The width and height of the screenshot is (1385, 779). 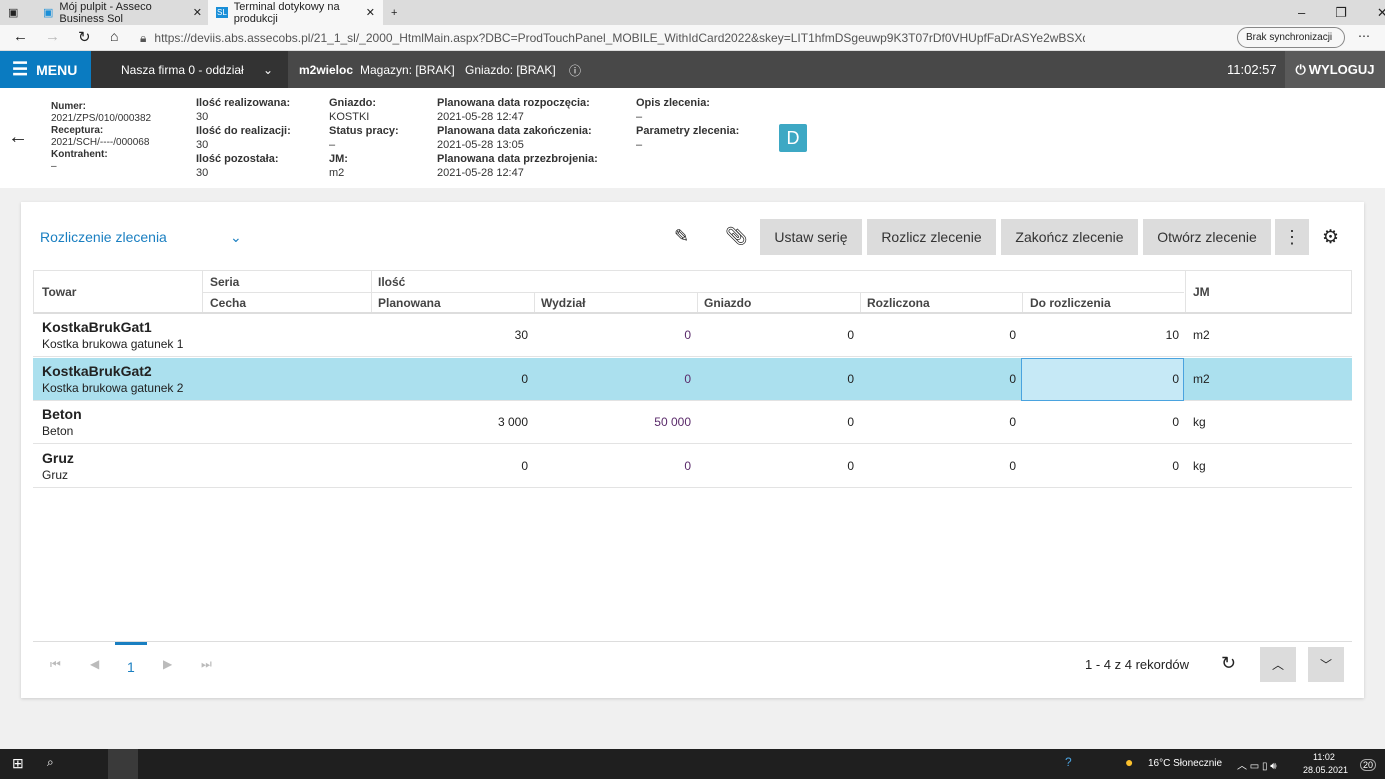 I want to click on close-window-icon: ✕, so click(x=1381, y=13).